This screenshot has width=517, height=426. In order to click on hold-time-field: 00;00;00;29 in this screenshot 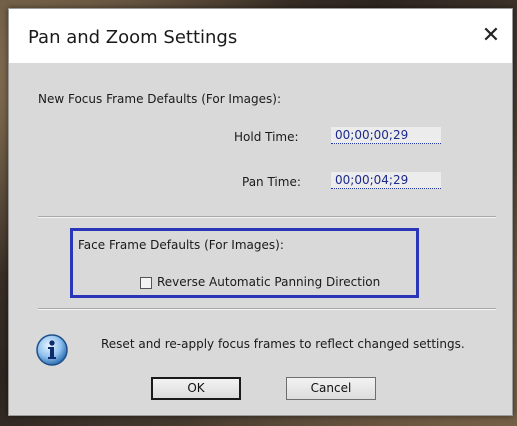, I will do `click(386, 135)`.